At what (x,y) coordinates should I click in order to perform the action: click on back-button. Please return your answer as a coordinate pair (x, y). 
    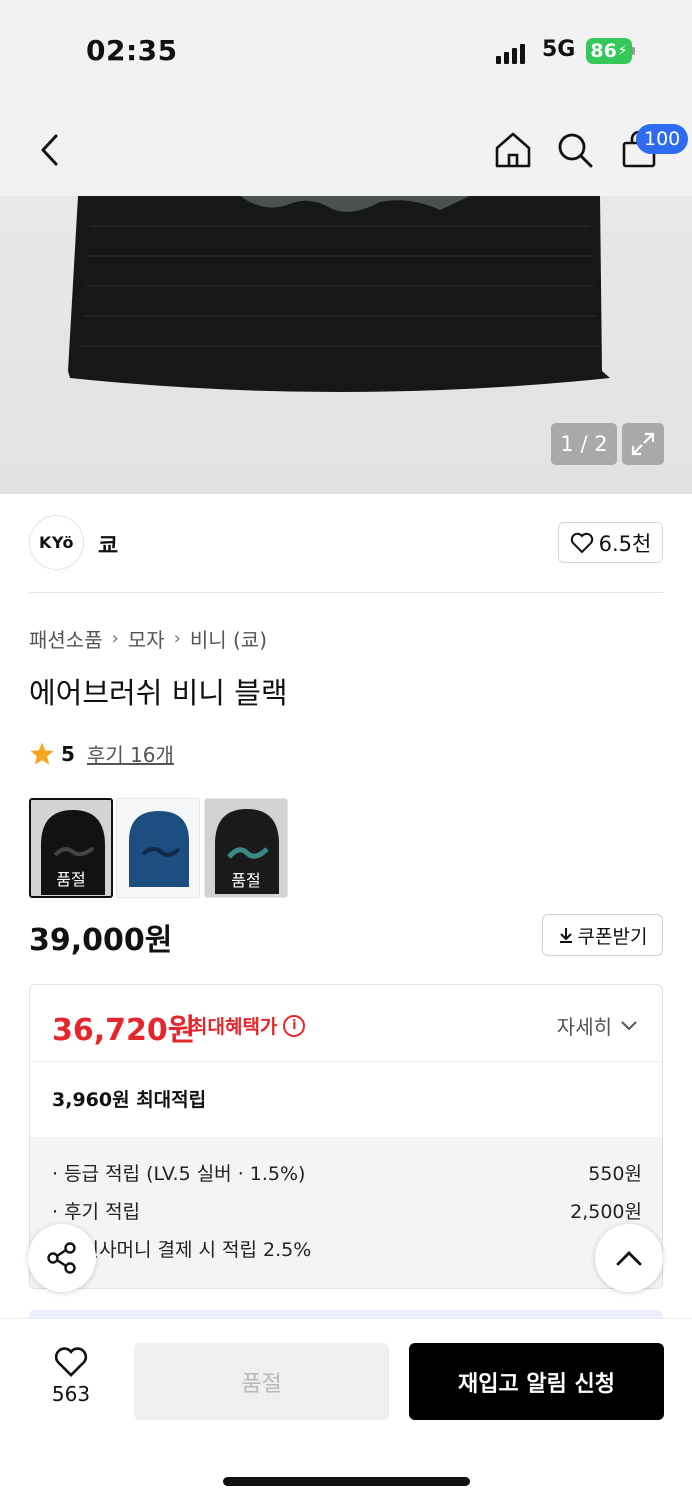
    Looking at the image, I should click on (50, 150).